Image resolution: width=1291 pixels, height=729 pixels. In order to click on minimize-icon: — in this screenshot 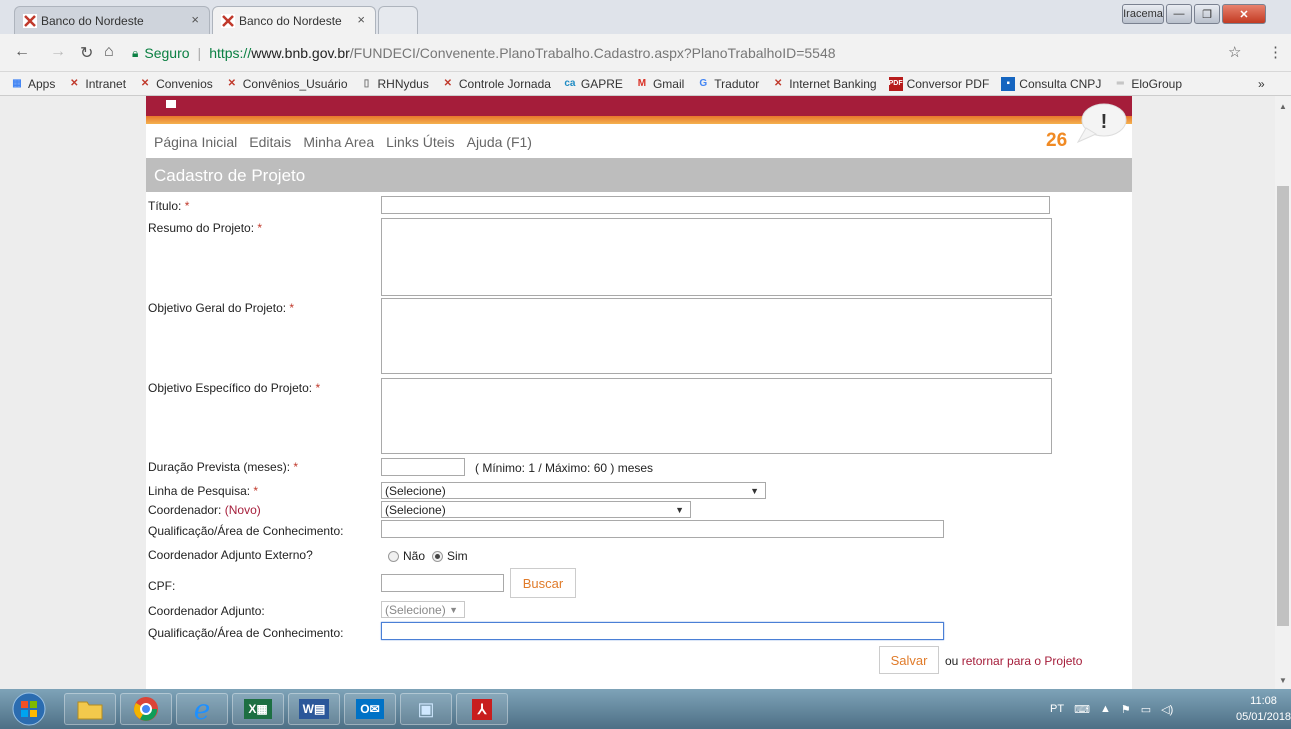, I will do `click(1179, 14)`.